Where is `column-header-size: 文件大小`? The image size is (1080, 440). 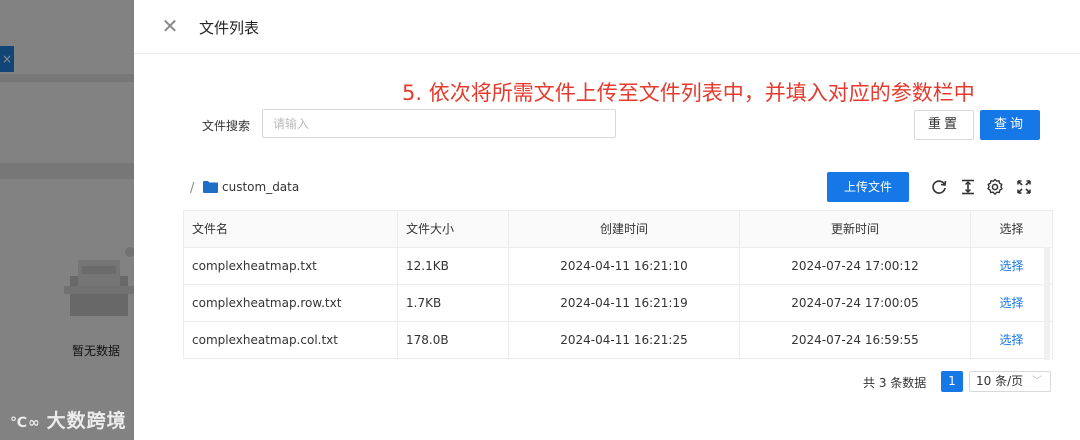 column-header-size: 文件大小 is located at coordinates (453, 229).